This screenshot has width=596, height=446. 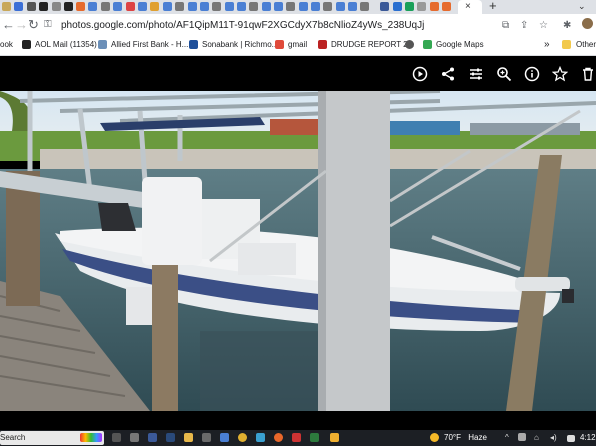 I want to click on weather-condition: Haze, so click(x=477, y=437).